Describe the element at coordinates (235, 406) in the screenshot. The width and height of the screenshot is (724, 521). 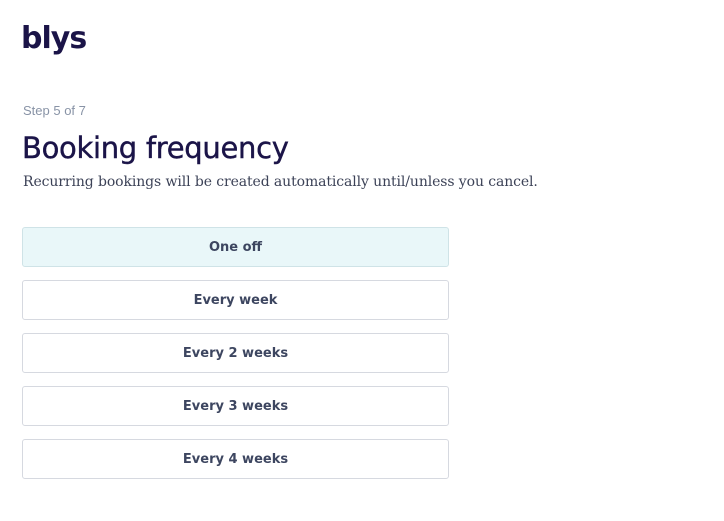
I see `frequency-option-every-3-weeks: Every 3 weeks` at that location.